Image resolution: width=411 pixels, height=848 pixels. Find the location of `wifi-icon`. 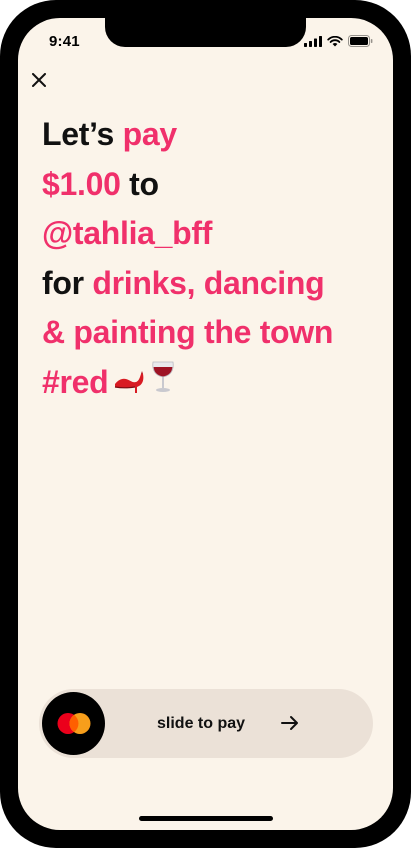

wifi-icon is located at coordinates (335, 40).